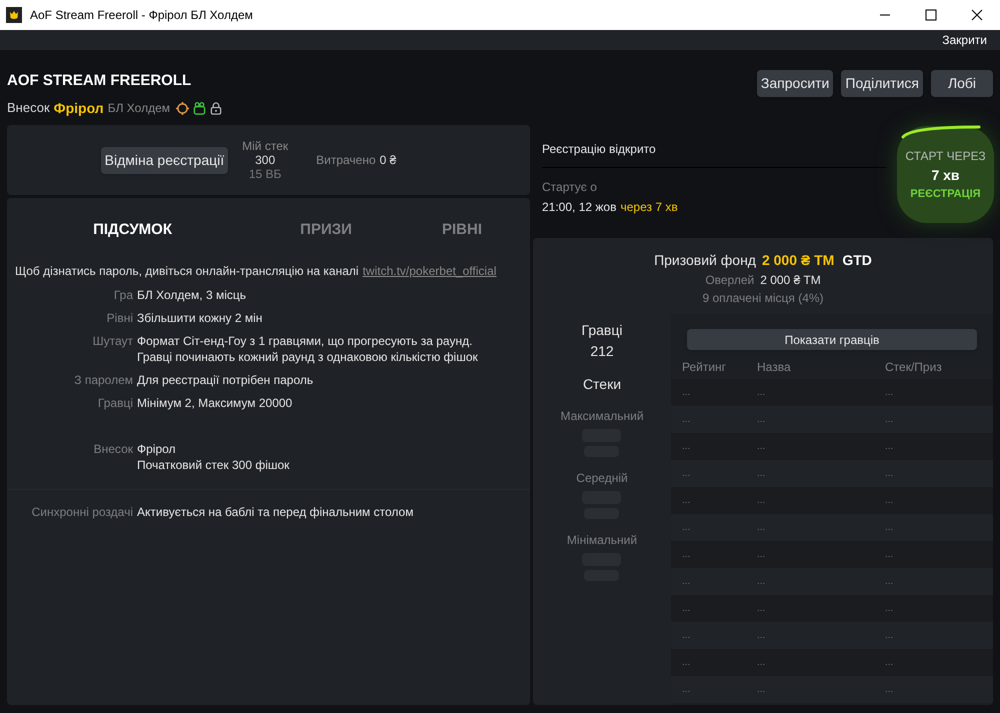 Image resolution: width=1000 pixels, height=713 pixels. What do you see at coordinates (305, 341) in the screenshot?
I see `detail-value: Формат Сіт-енд-Гоу з 1 гравцями, що прогресують за раунд.` at bounding box center [305, 341].